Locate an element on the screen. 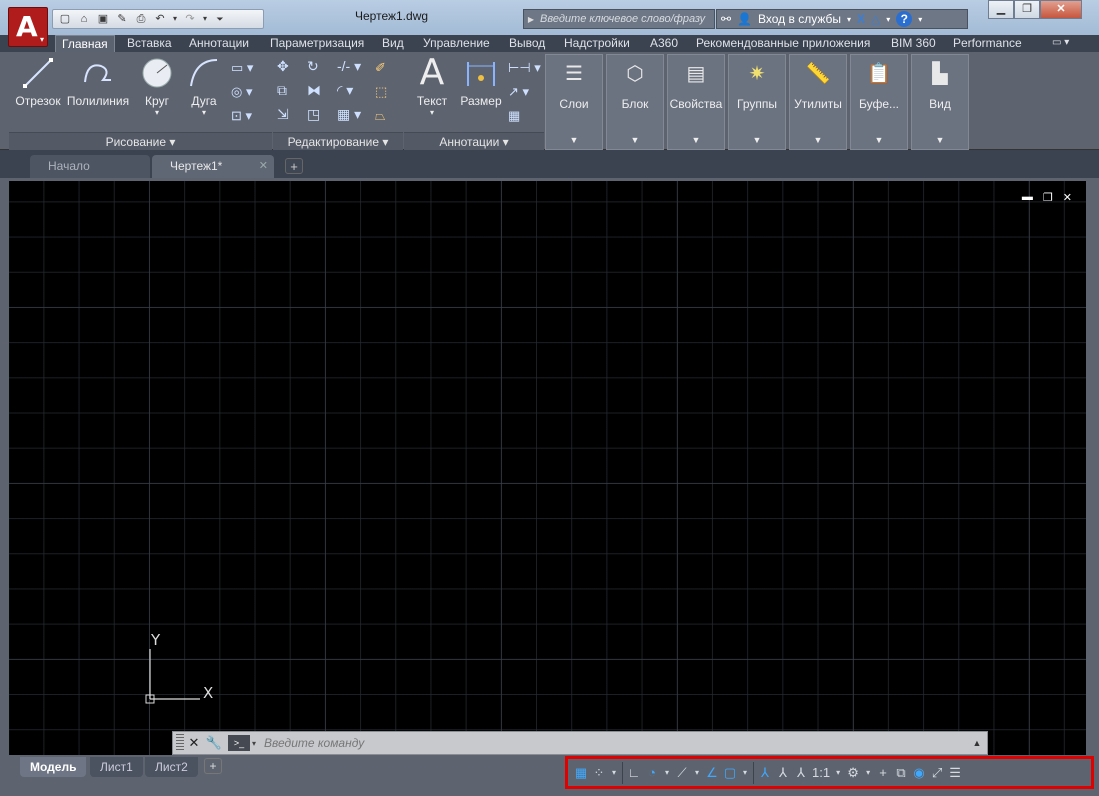 The width and height of the screenshot is (1099, 796). leader-icon: ↗ ▾ is located at coordinates (524, 92).